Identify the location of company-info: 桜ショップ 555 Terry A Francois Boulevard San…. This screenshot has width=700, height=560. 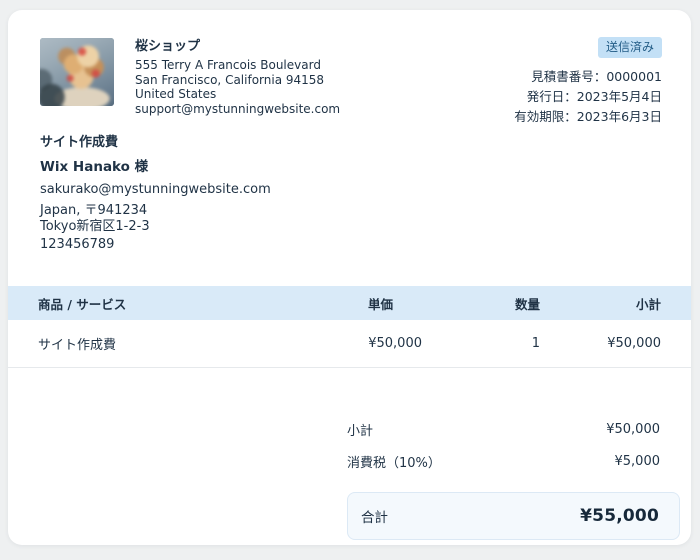
(237, 77).